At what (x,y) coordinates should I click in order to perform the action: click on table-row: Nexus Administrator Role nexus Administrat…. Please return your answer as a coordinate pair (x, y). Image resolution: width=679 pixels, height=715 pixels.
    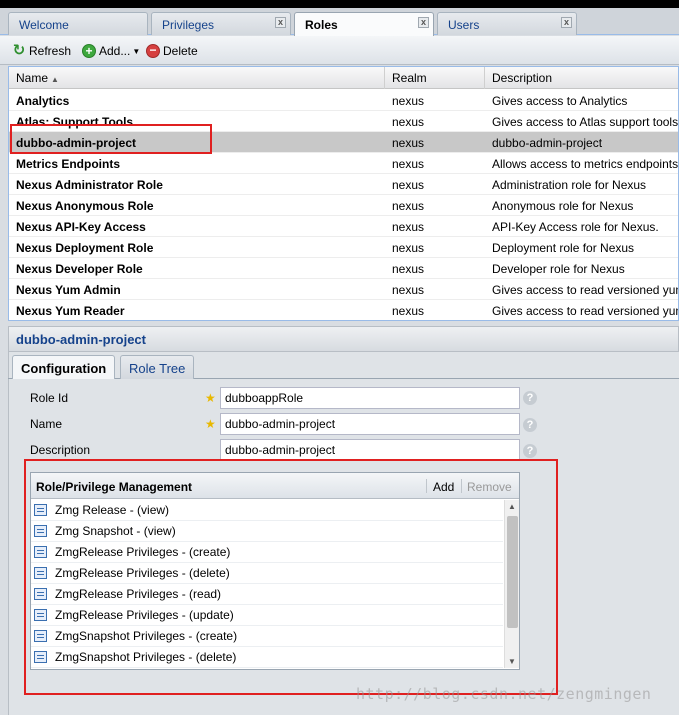
    Looking at the image, I should click on (343, 184).